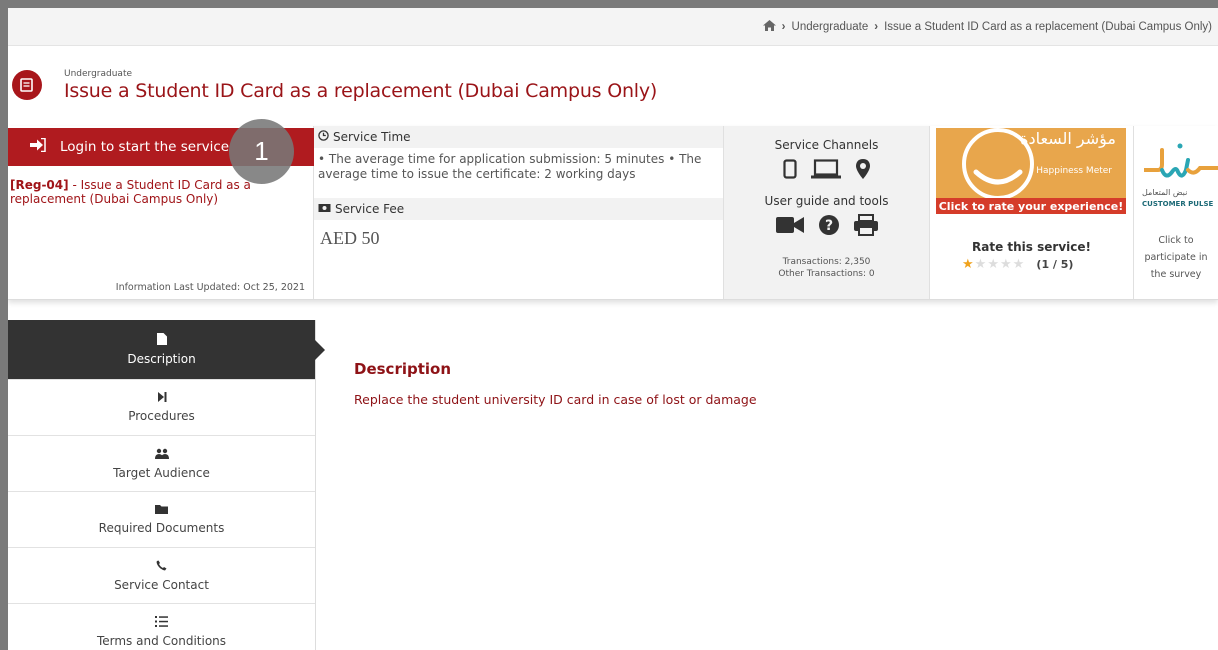 This screenshot has height=650, width=1218. What do you see at coordinates (518, 209) in the screenshot?
I see `service-fee-header: Service Fee` at bounding box center [518, 209].